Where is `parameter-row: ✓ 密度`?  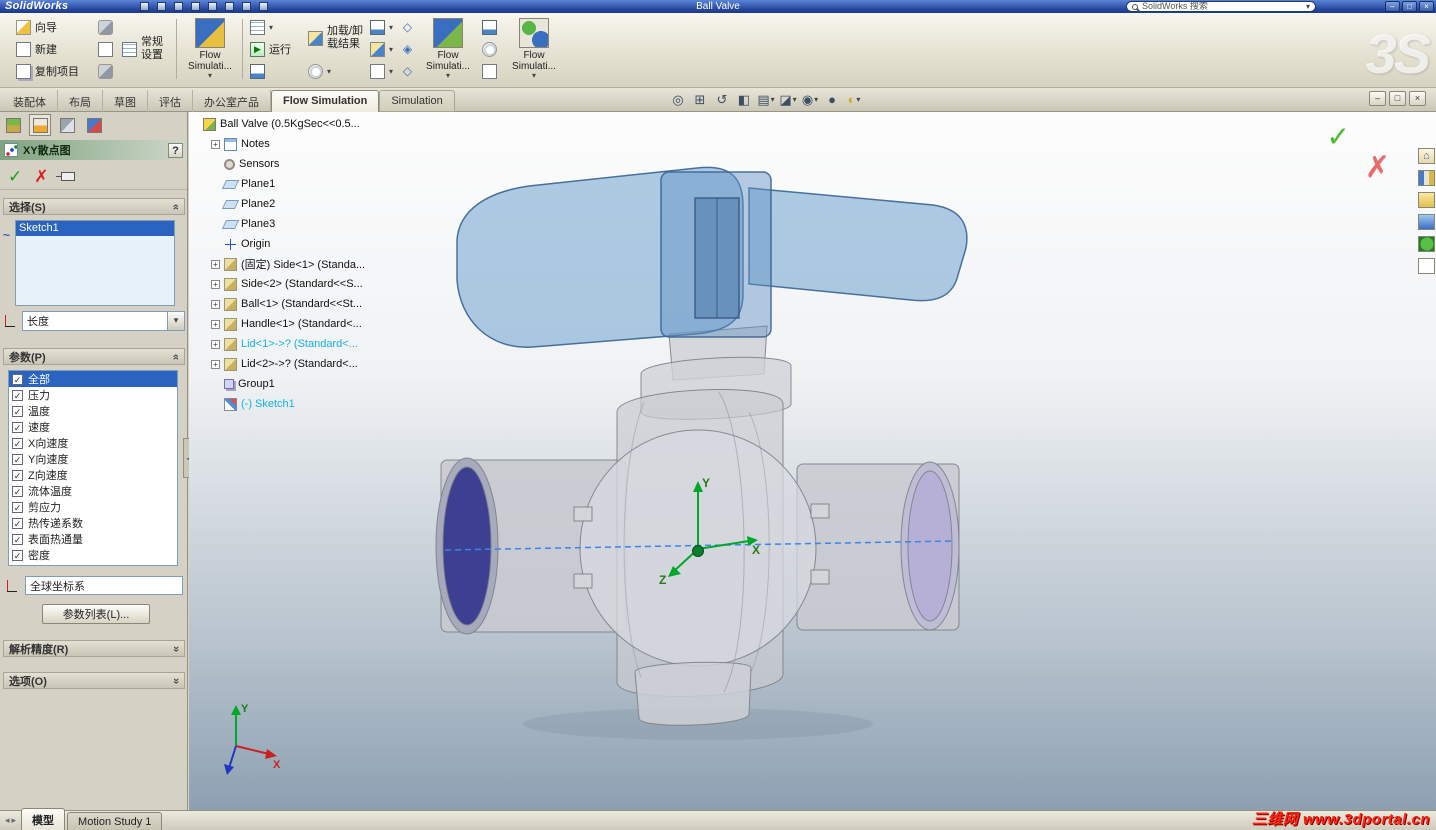 parameter-row: ✓ 密度 is located at coordinates (93, 555).